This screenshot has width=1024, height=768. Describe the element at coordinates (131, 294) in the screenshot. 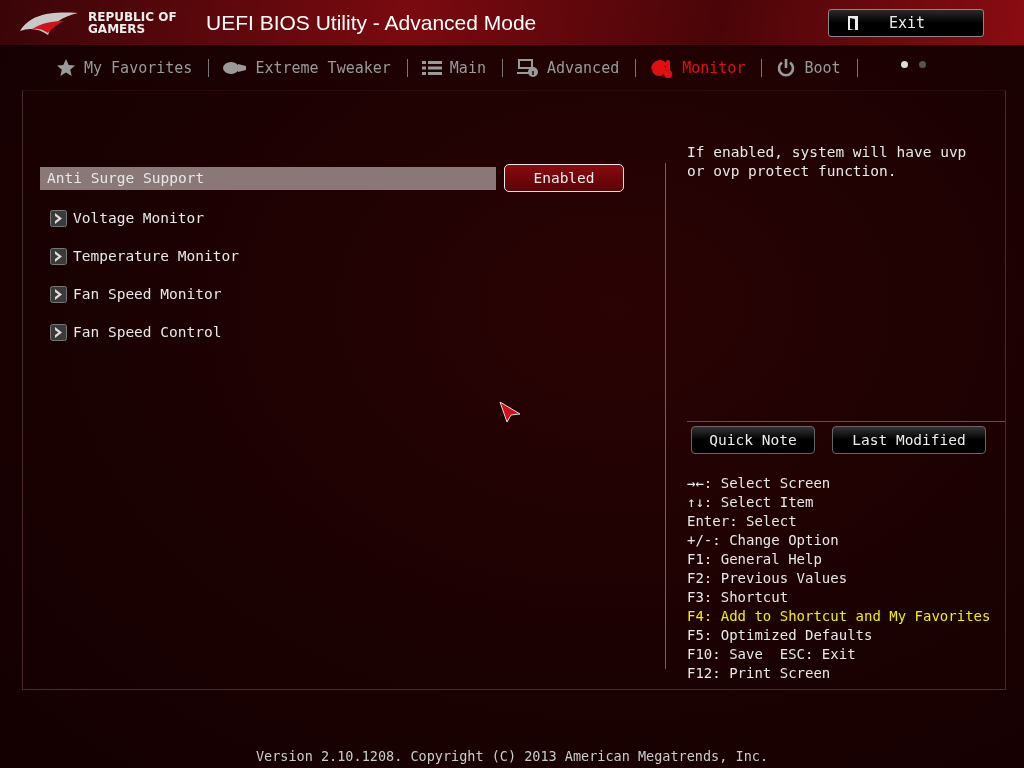

I see `submenu-item: Fan Speed Monitor` at that location.